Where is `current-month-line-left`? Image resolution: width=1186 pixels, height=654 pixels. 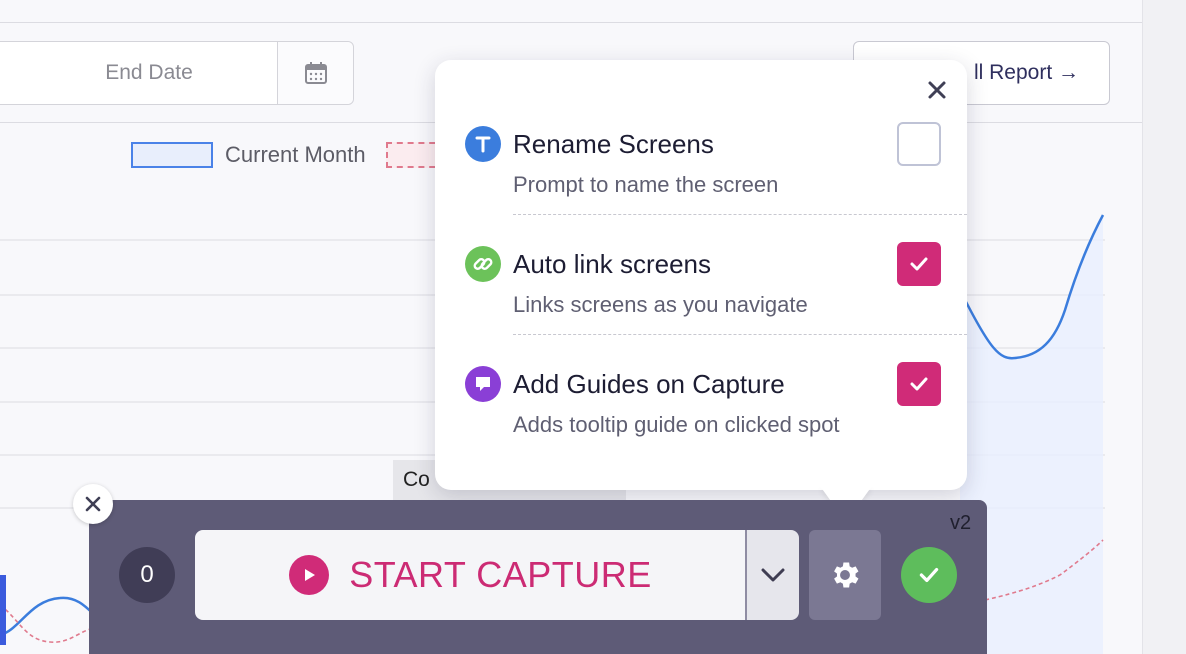 current-month-line-left is located at coordinates (50, 616).